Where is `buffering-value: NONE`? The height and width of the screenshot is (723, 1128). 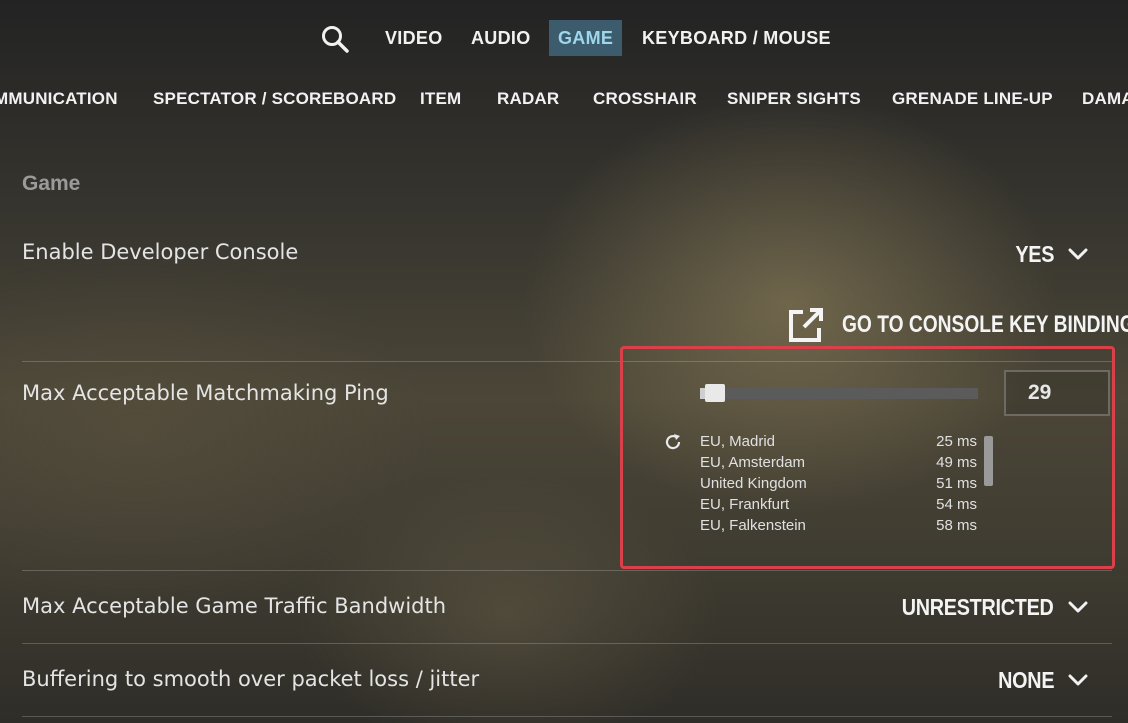 buffering-value: NONE is located at coordinates (1025, 679).